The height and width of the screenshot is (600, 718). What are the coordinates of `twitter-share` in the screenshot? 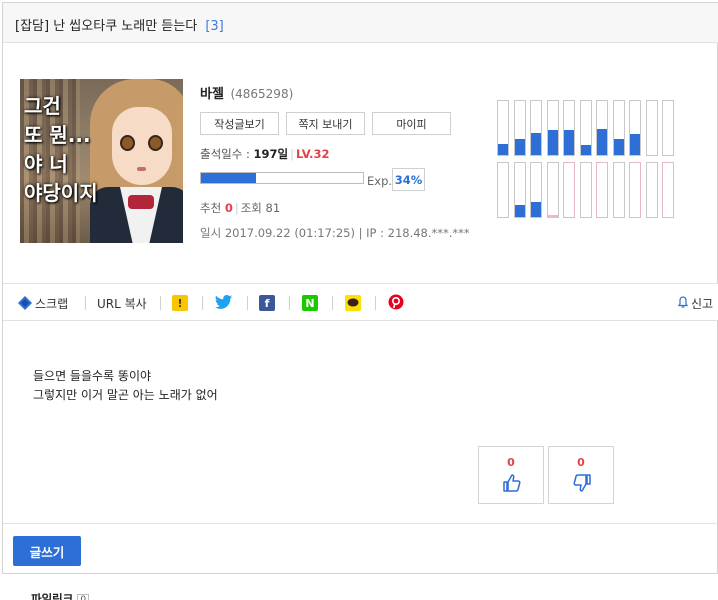 It's located at (224, 303).